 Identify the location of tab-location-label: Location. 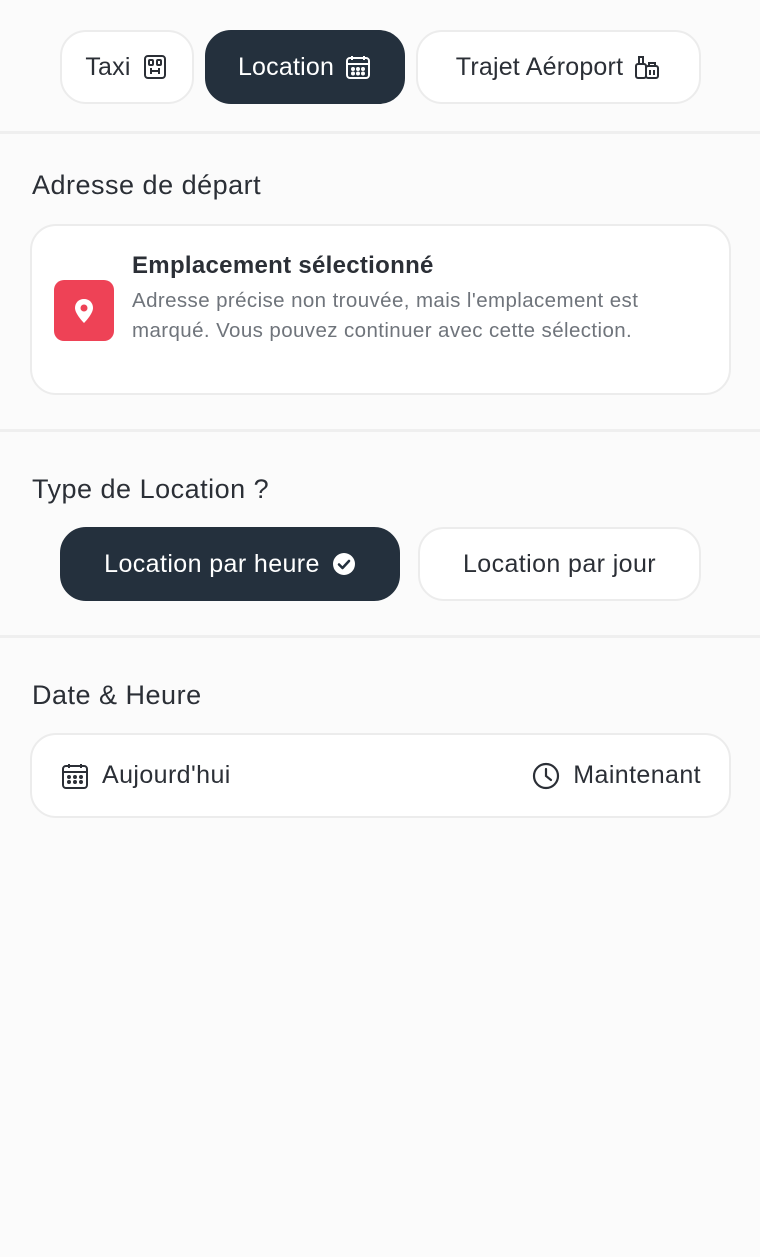
(286, 66).